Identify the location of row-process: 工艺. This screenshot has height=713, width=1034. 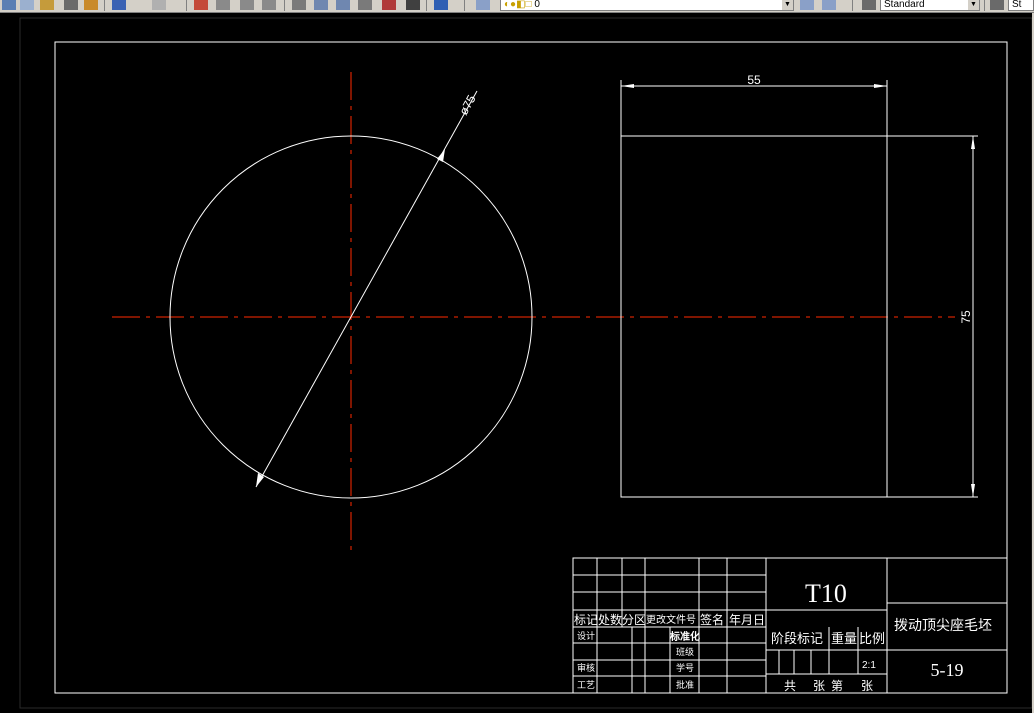
(586, 685).